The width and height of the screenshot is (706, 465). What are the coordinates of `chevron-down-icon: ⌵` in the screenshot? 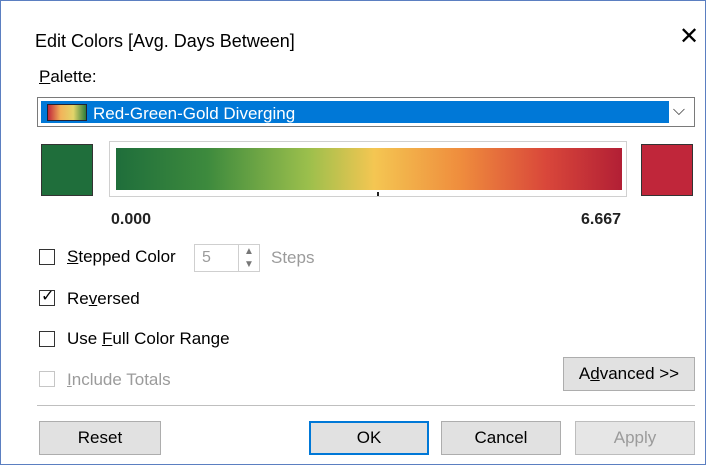 It's located at (679, 112).